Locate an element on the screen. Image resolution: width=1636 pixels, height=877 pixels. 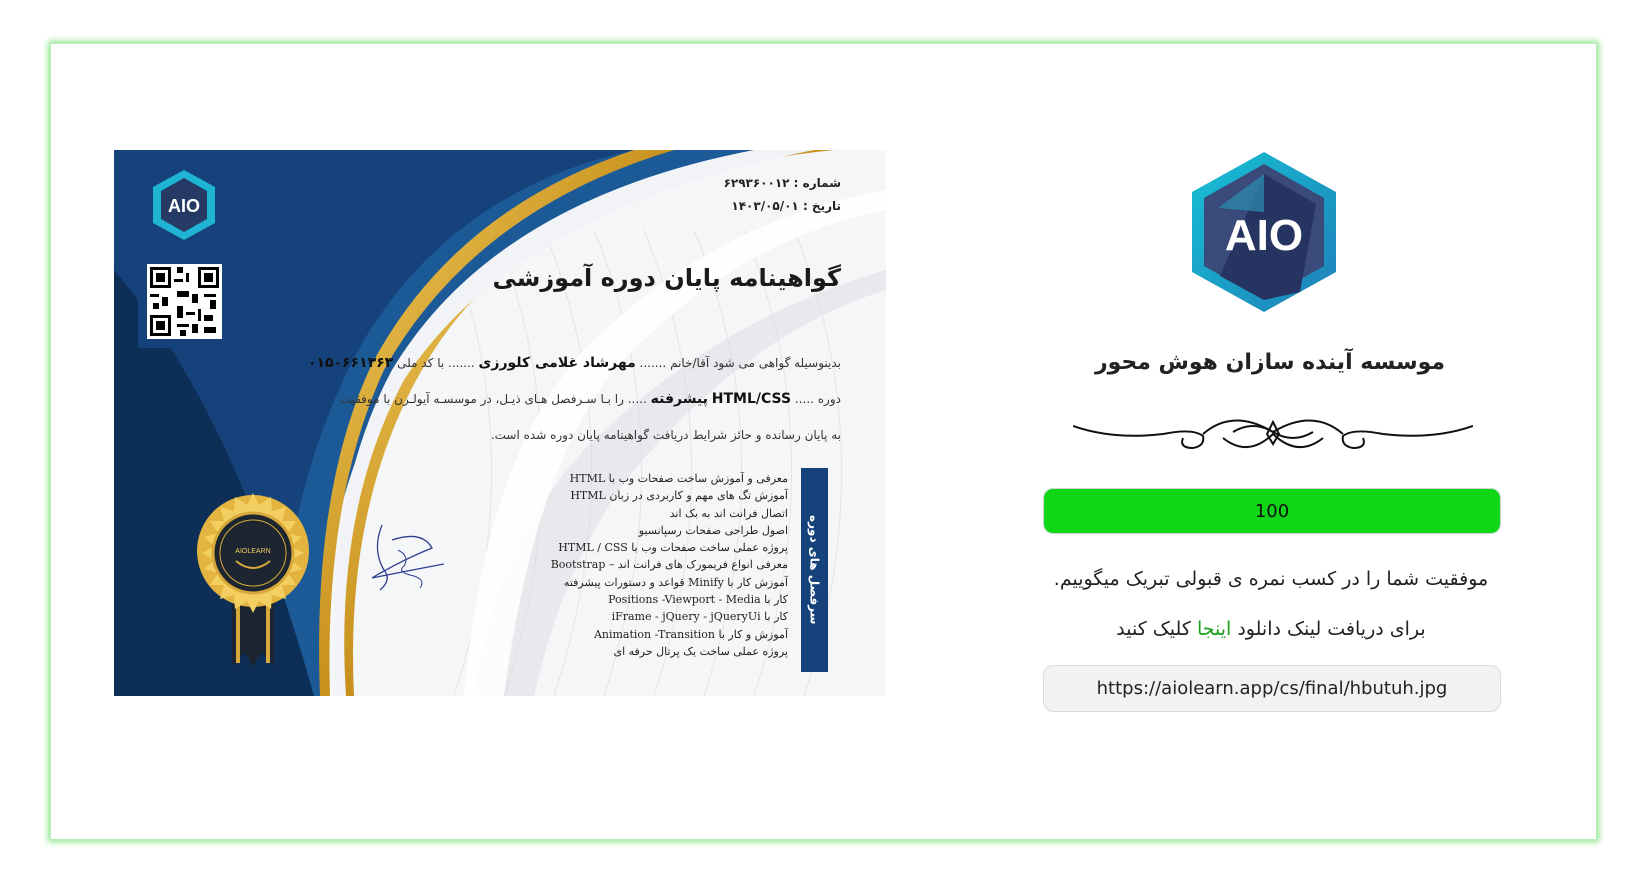
recipient-name: مهرشاد غلامی کلورزی is located at coordinates (557, 363).